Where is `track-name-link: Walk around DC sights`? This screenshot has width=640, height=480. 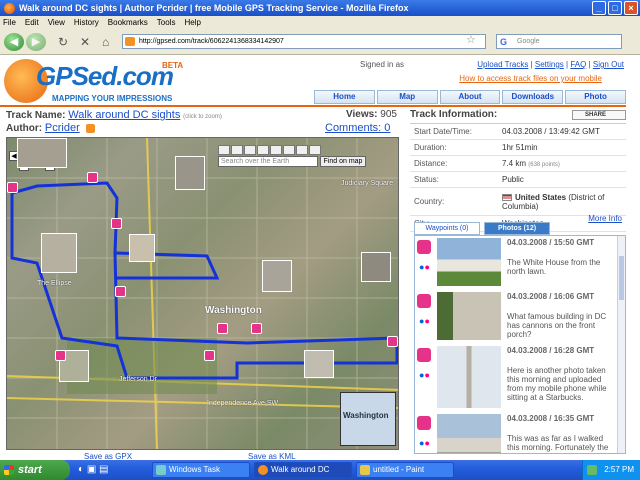 track-name-link: Walk around DC sights is located at coordinates (124, 115).